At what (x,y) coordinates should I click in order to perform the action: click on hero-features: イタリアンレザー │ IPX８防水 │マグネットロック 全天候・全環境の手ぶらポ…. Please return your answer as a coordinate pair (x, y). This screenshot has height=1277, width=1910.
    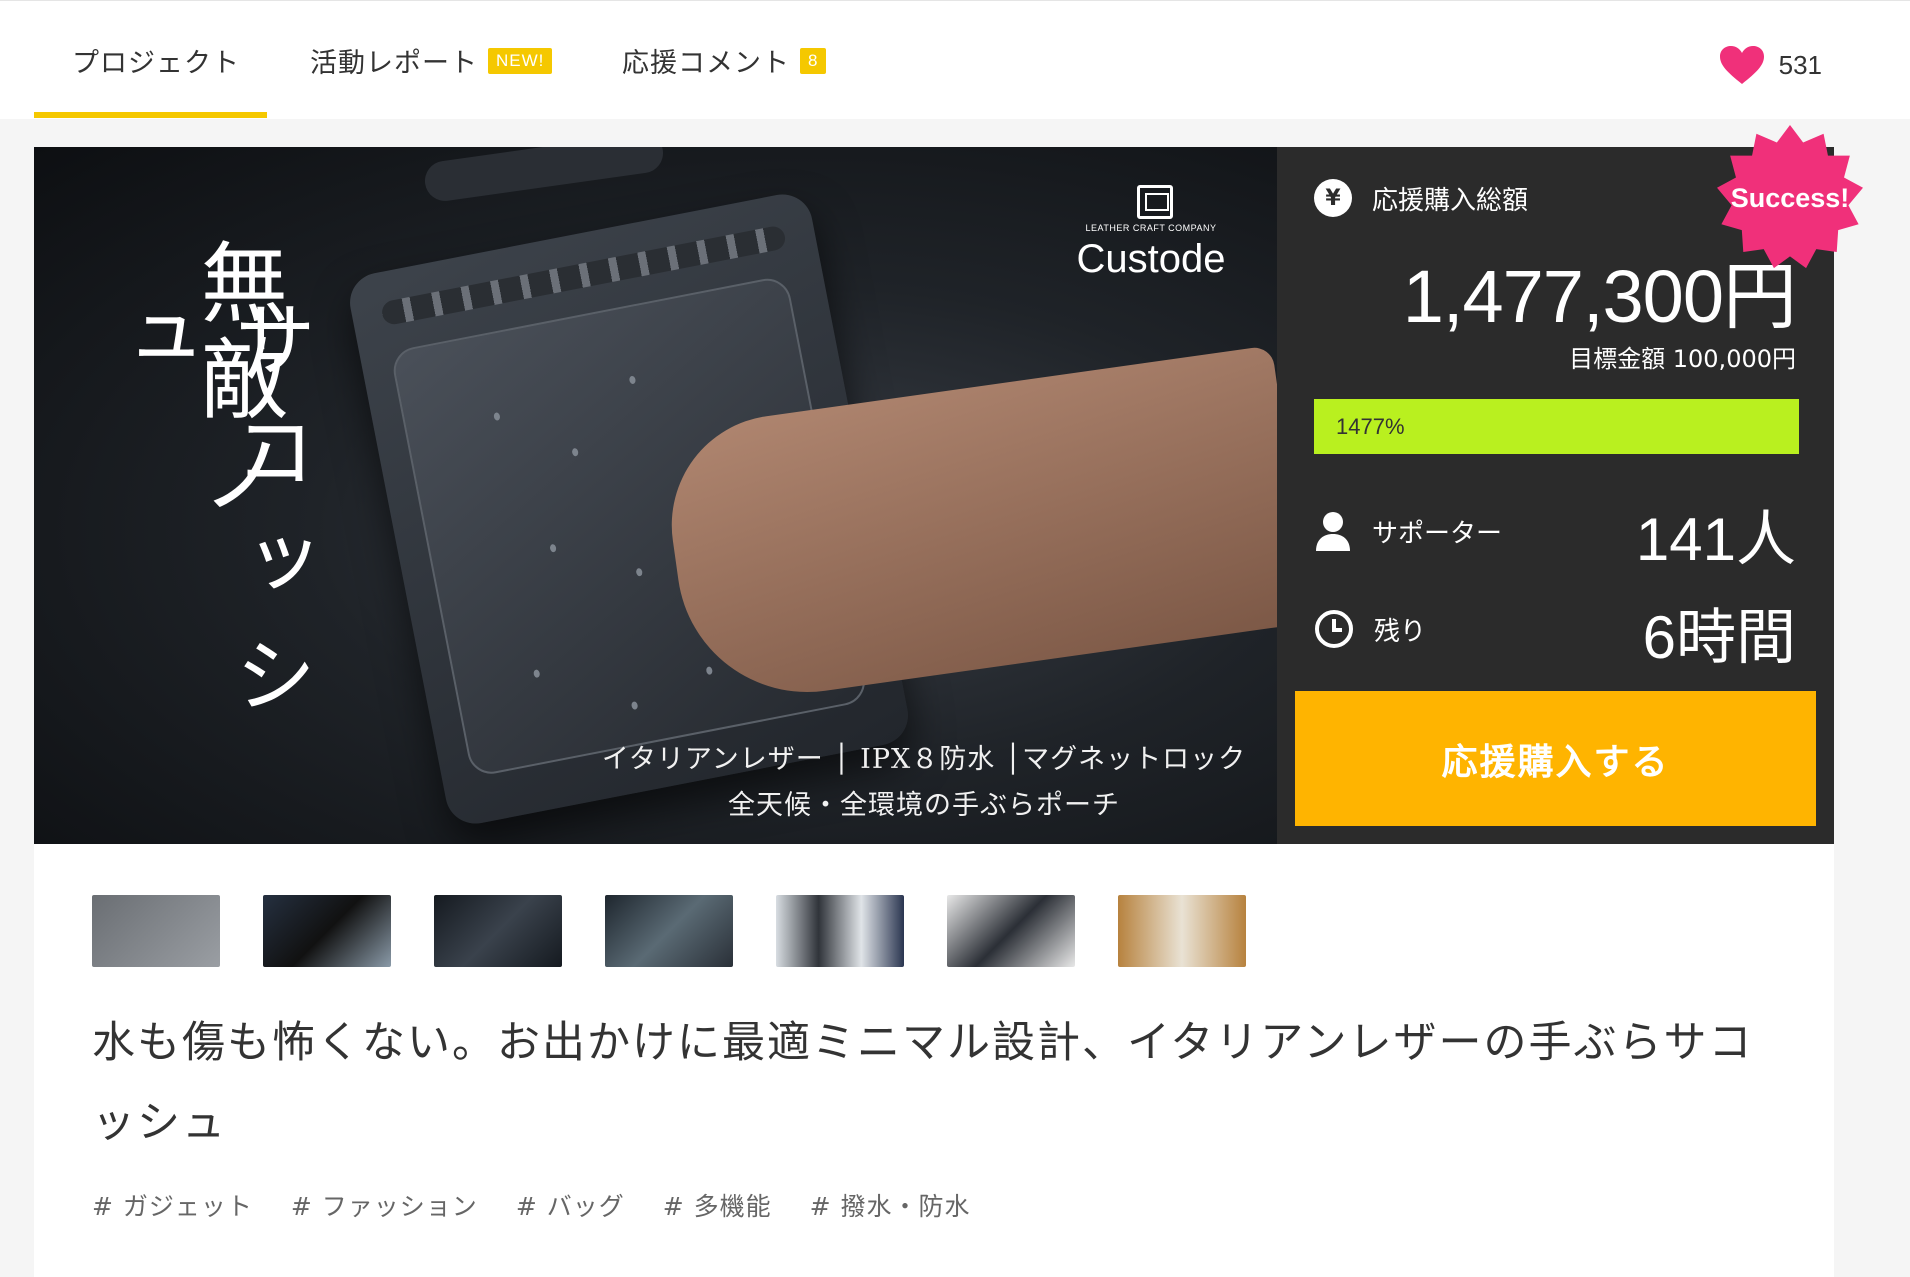
    Looking at the image, I should click on (920, 783).